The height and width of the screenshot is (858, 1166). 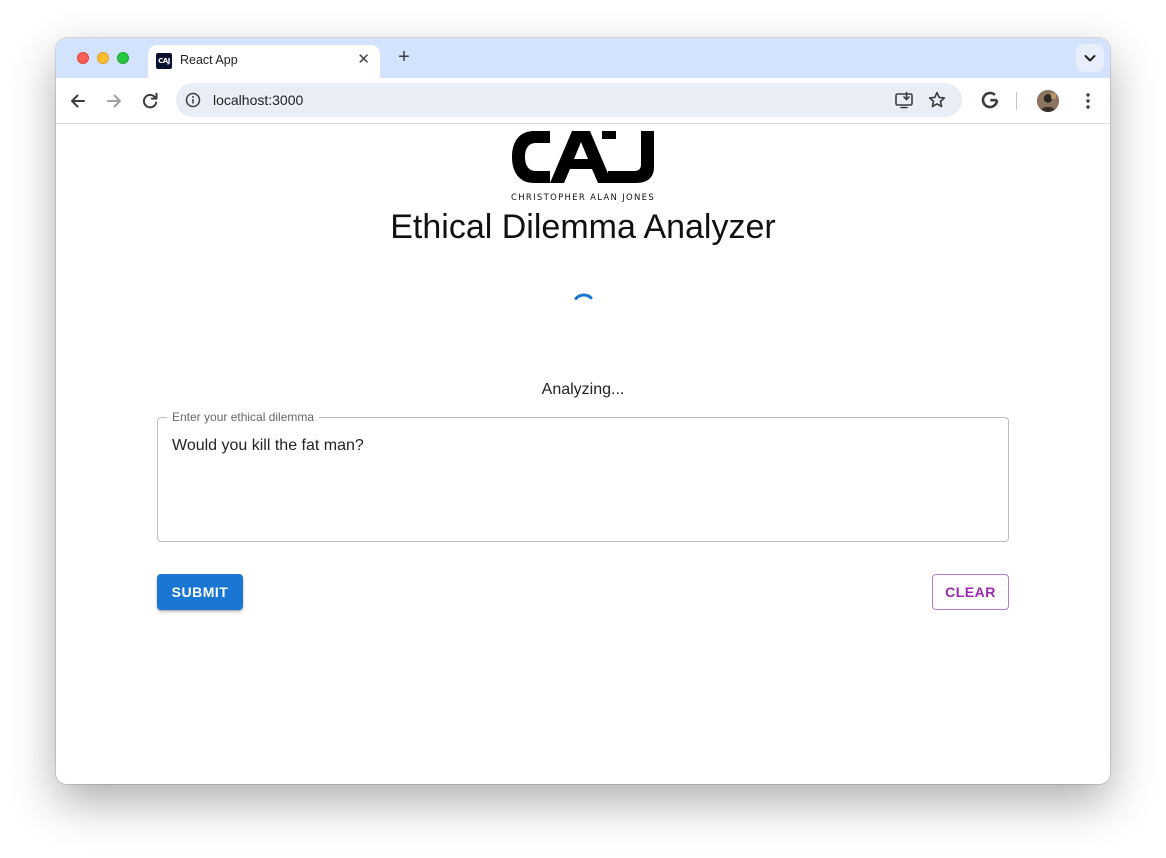 I want to click on chevron-down-icon, so click(x=1090, y=58).